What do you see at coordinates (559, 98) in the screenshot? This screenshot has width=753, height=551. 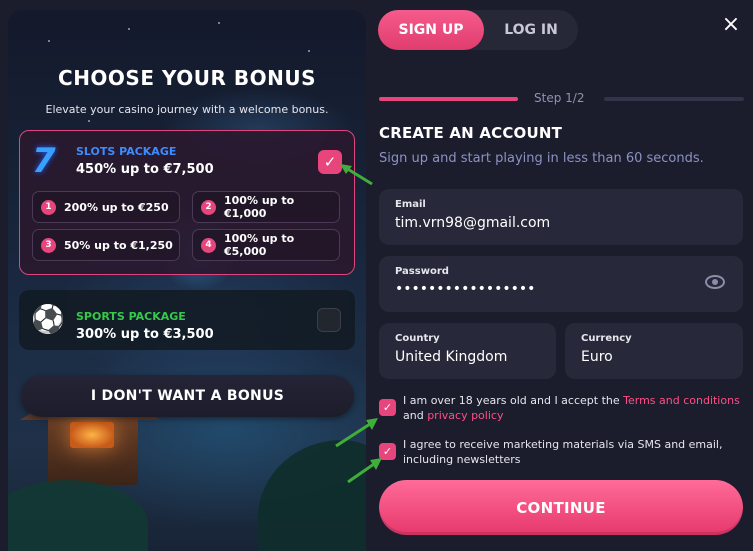 I see `step-indicator: Step 1/2` at bounding box center [559, 98].